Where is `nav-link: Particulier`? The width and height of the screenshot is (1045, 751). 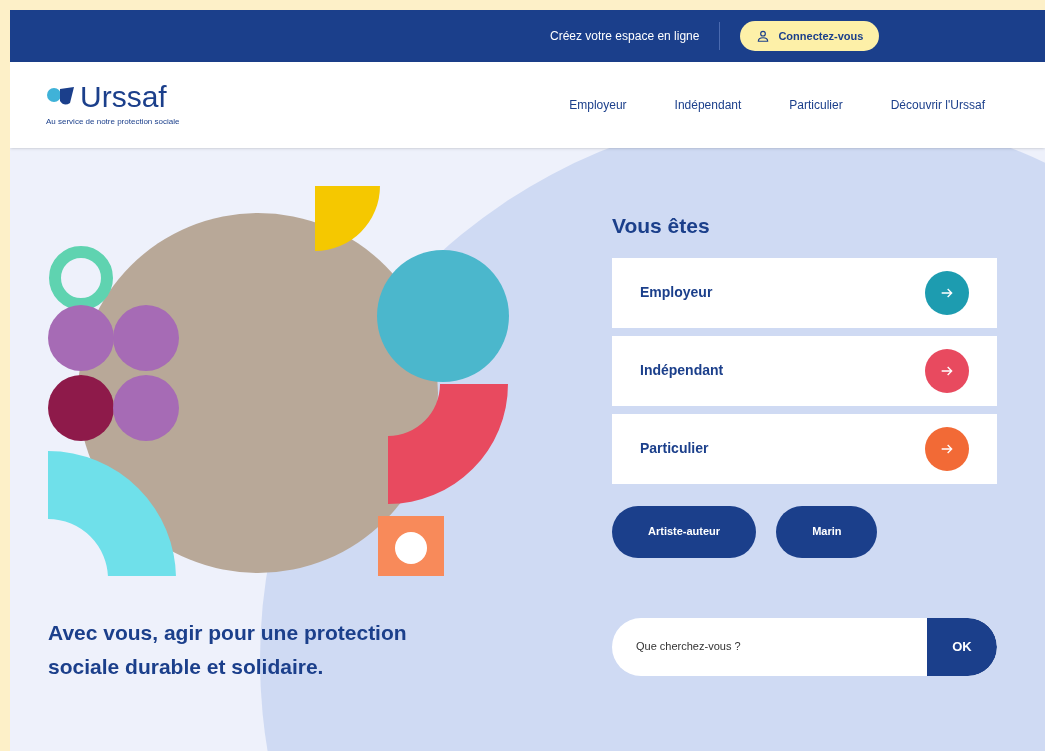 nav-link: Particulier is located at coordinates (816, 105).